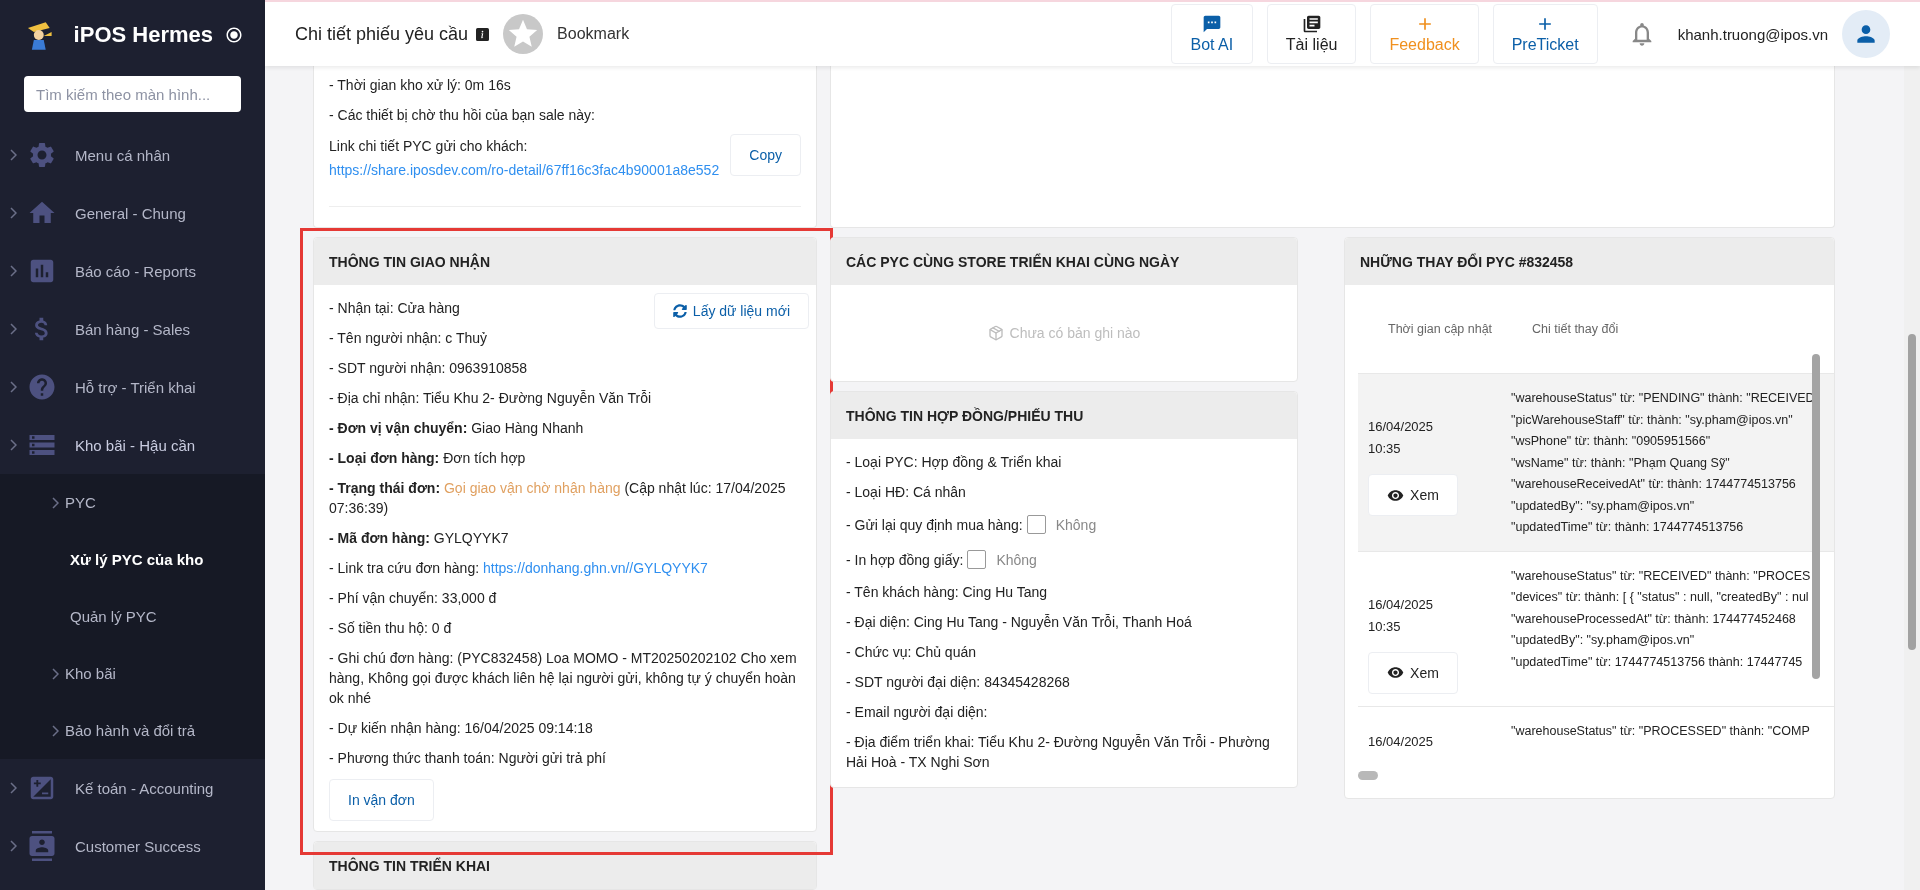  I want to click on info-line: - Nhận tại: Cửa hàng, so click(394, 308).